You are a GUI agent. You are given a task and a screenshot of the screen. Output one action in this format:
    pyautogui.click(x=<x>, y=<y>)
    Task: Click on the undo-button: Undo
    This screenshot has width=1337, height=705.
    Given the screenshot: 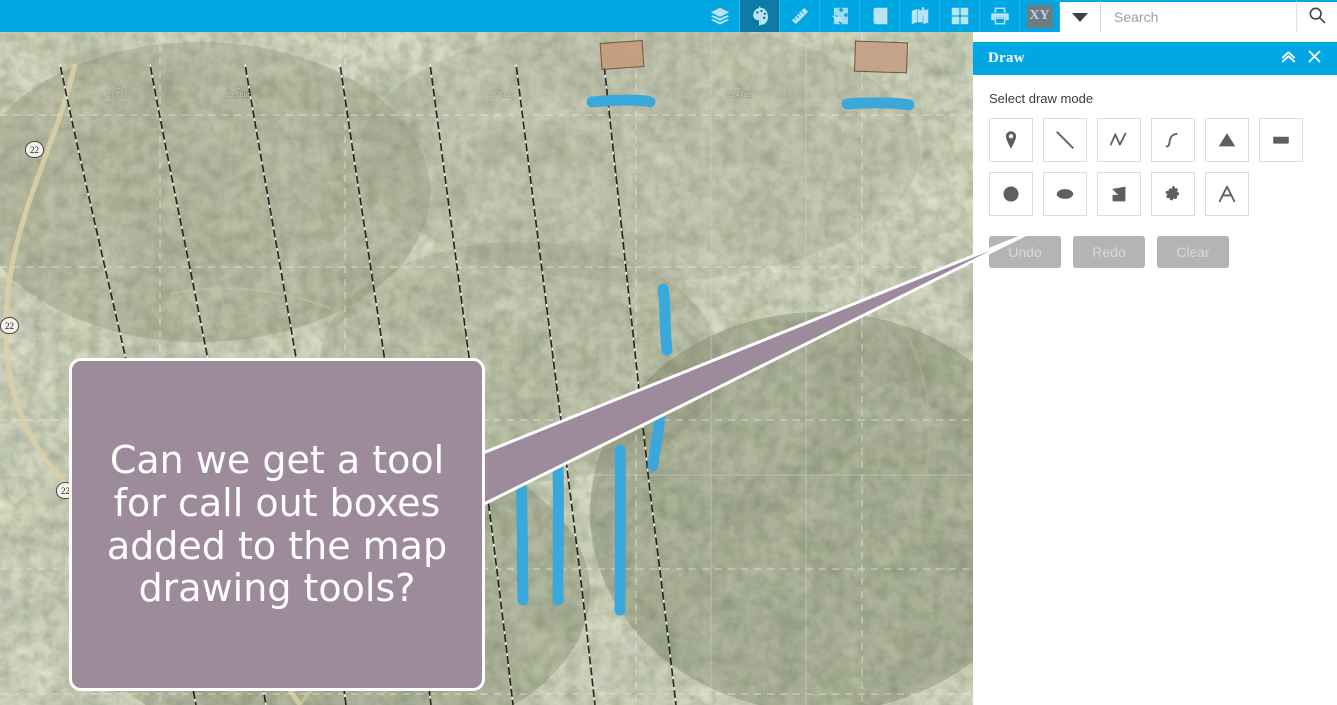 What is the action you would take?
    pyautogui.click(x=1025, y=252)
    